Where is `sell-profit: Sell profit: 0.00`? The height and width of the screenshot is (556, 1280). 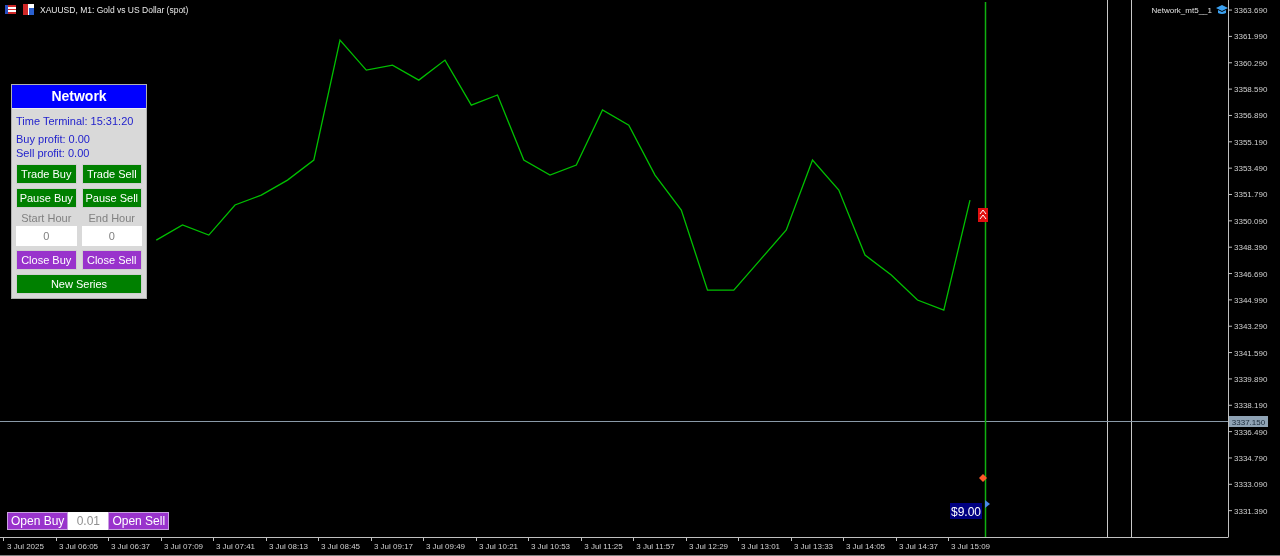
sell-profit: Sell profit: 0.00 is located at coordinates (53, 153).